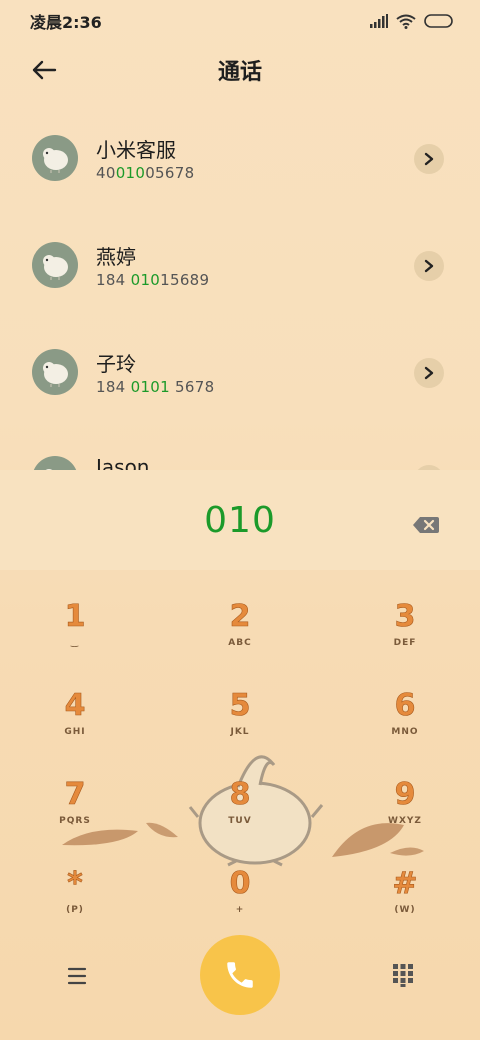 This screenshot has width=480, height=1040. Describe the element at coordinates (75, 732) in the screenshot. I see `key-letters: GHI` at that location.